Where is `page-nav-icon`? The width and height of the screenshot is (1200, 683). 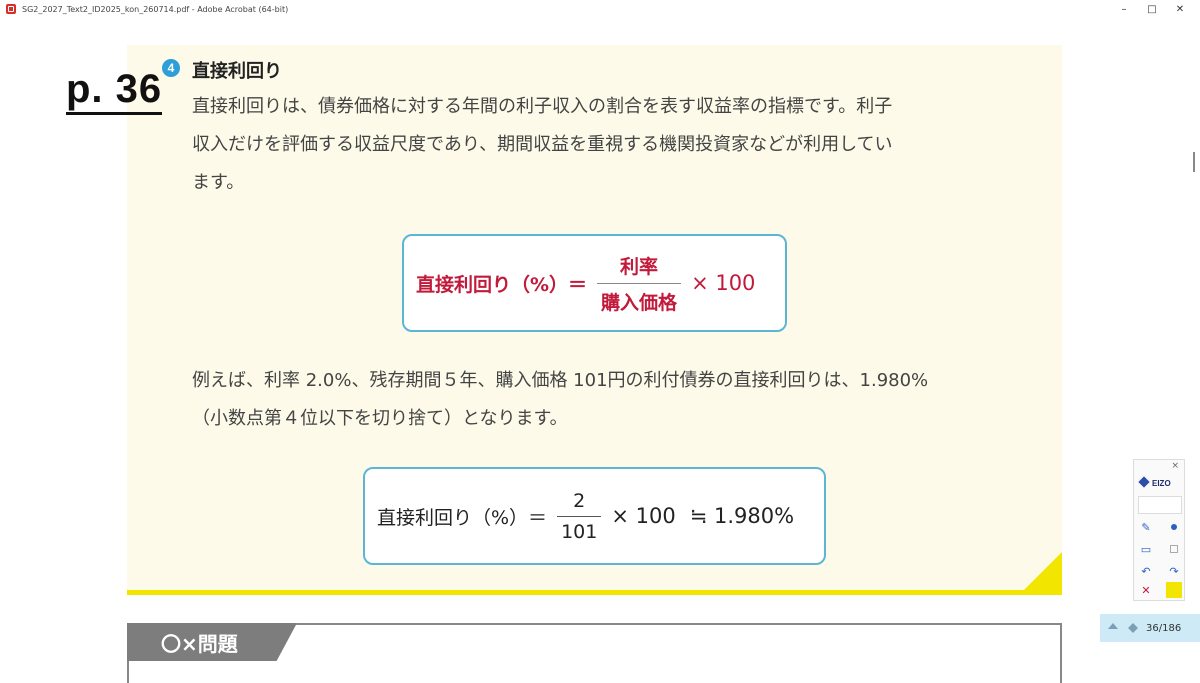
page-nav-icon is located at coordinates (1133, 628).